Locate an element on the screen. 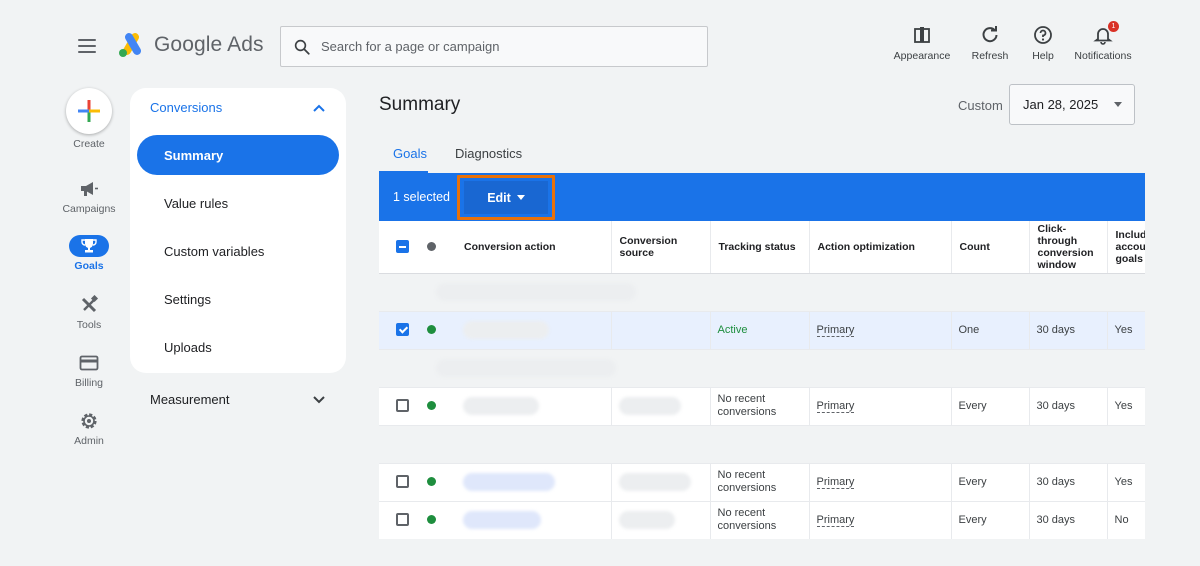  menu-icon-line is located at coordinates (87, 52).